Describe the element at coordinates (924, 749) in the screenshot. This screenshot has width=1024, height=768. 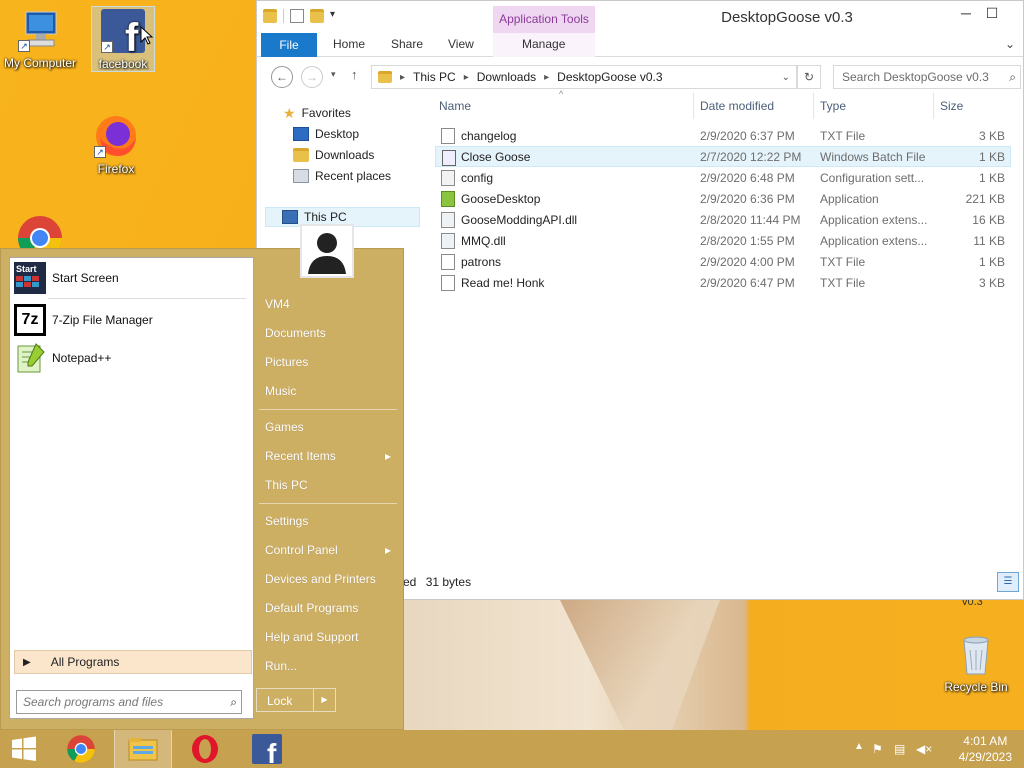
I see `volume-muted-icon: ◀×` at that location.